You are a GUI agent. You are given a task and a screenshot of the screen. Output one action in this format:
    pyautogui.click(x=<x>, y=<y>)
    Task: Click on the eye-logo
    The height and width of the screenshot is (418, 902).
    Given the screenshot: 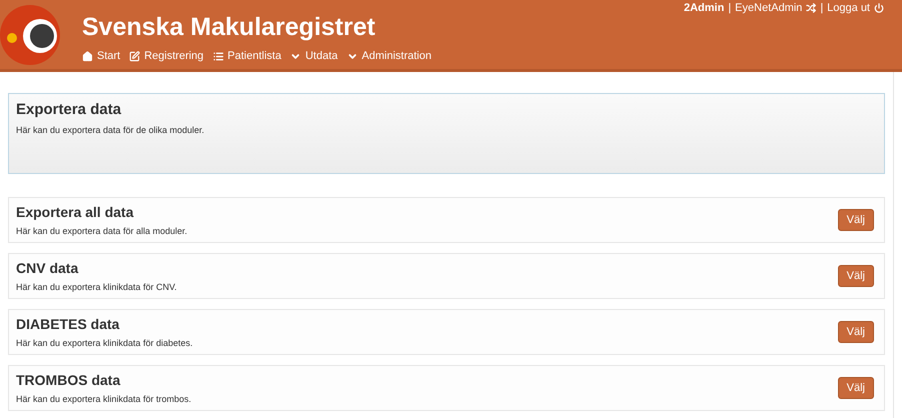 What is the action you would take?
    pyautogui.click(x=30, y=35)
    